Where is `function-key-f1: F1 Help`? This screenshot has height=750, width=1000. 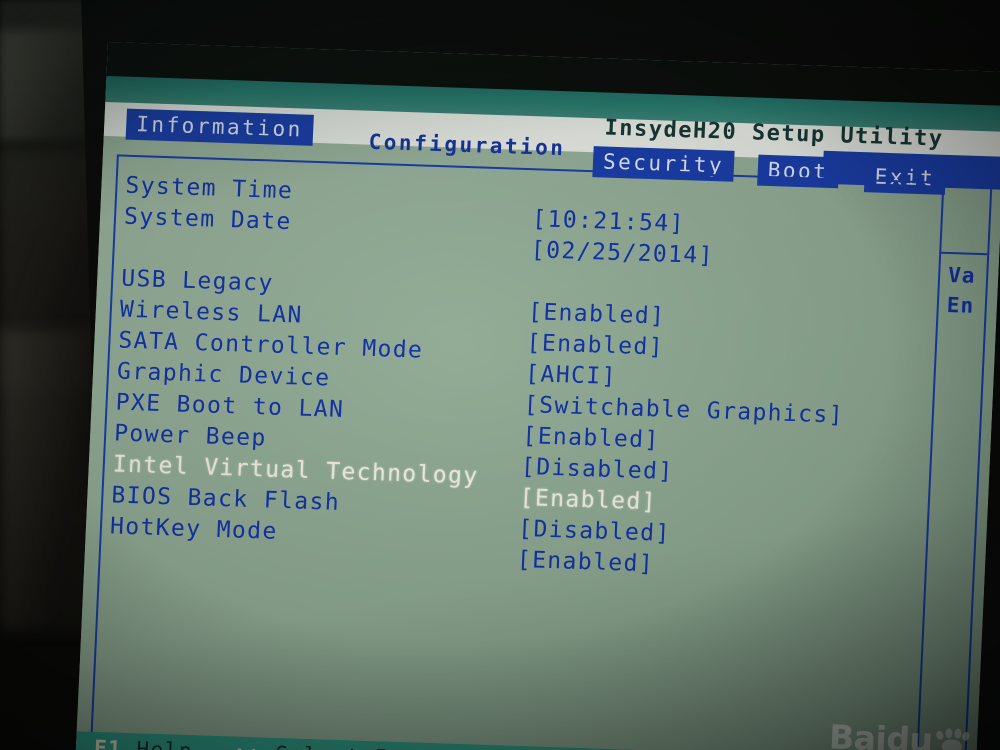
function-key-f1: F1 Help is located at coordinates (143, 743).